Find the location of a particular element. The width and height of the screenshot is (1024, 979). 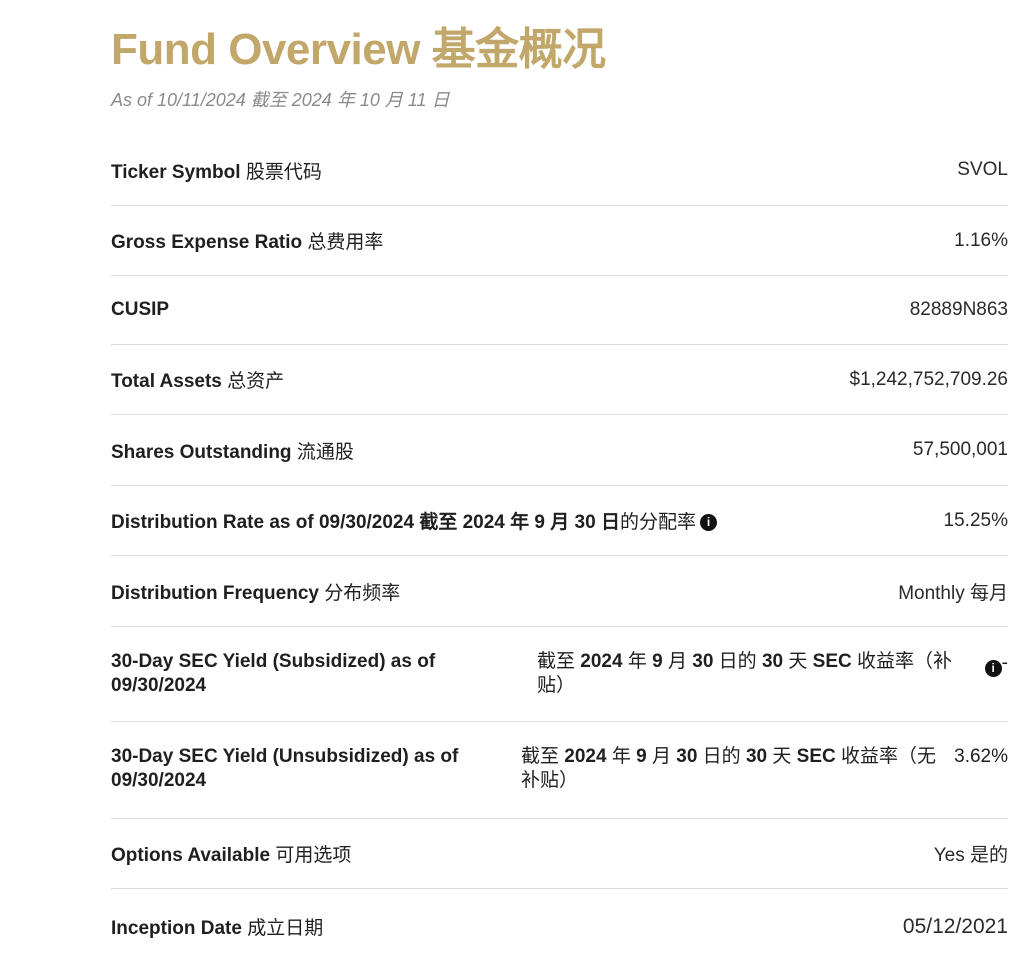

table-row: Inception Date 成立日期 05/12/2021 is located at coordinates (559, 926).